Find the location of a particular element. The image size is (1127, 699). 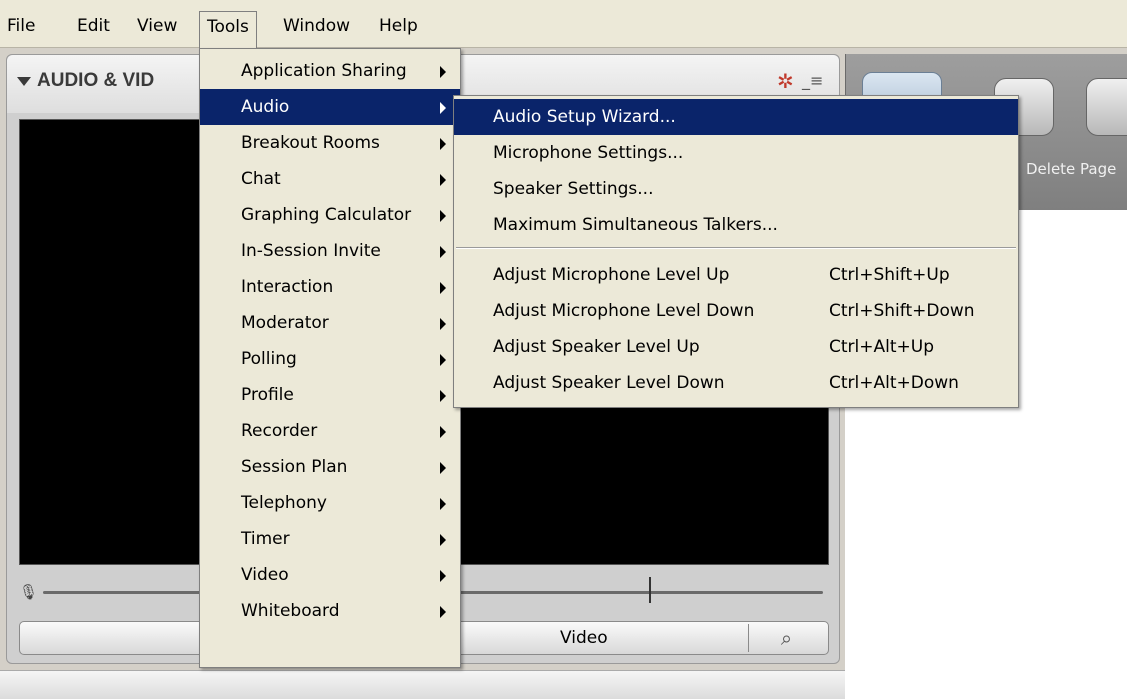

tools-menu-item-application-sharing: Application Sharing is located at coordinates (330, 71).